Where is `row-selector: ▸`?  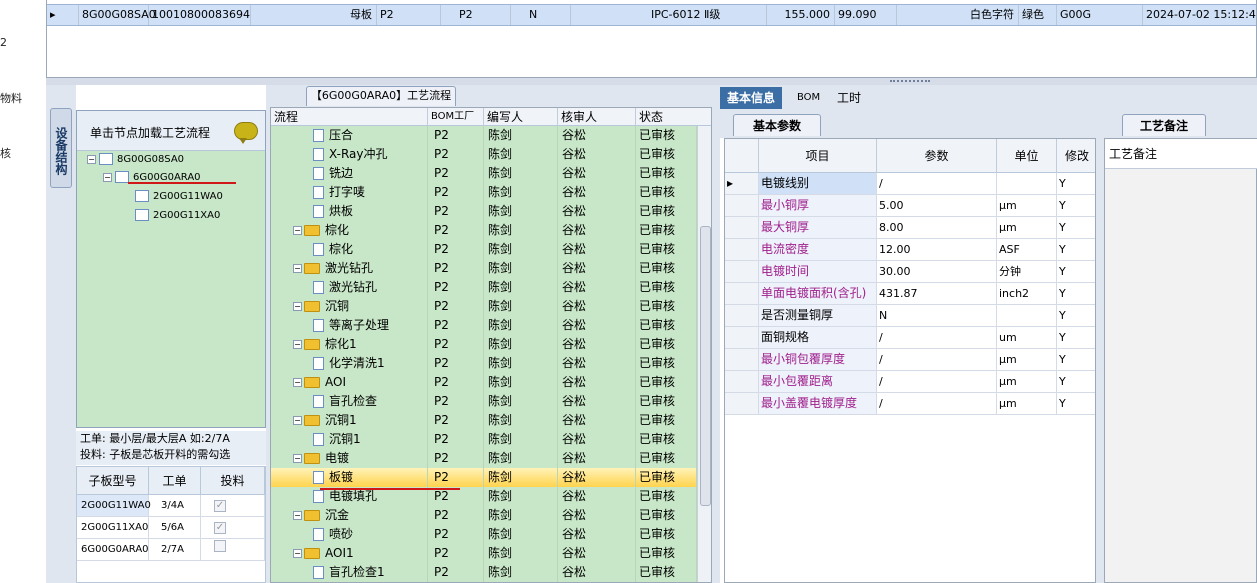
row-selector: ▸ is located at coordinates (742, 183).